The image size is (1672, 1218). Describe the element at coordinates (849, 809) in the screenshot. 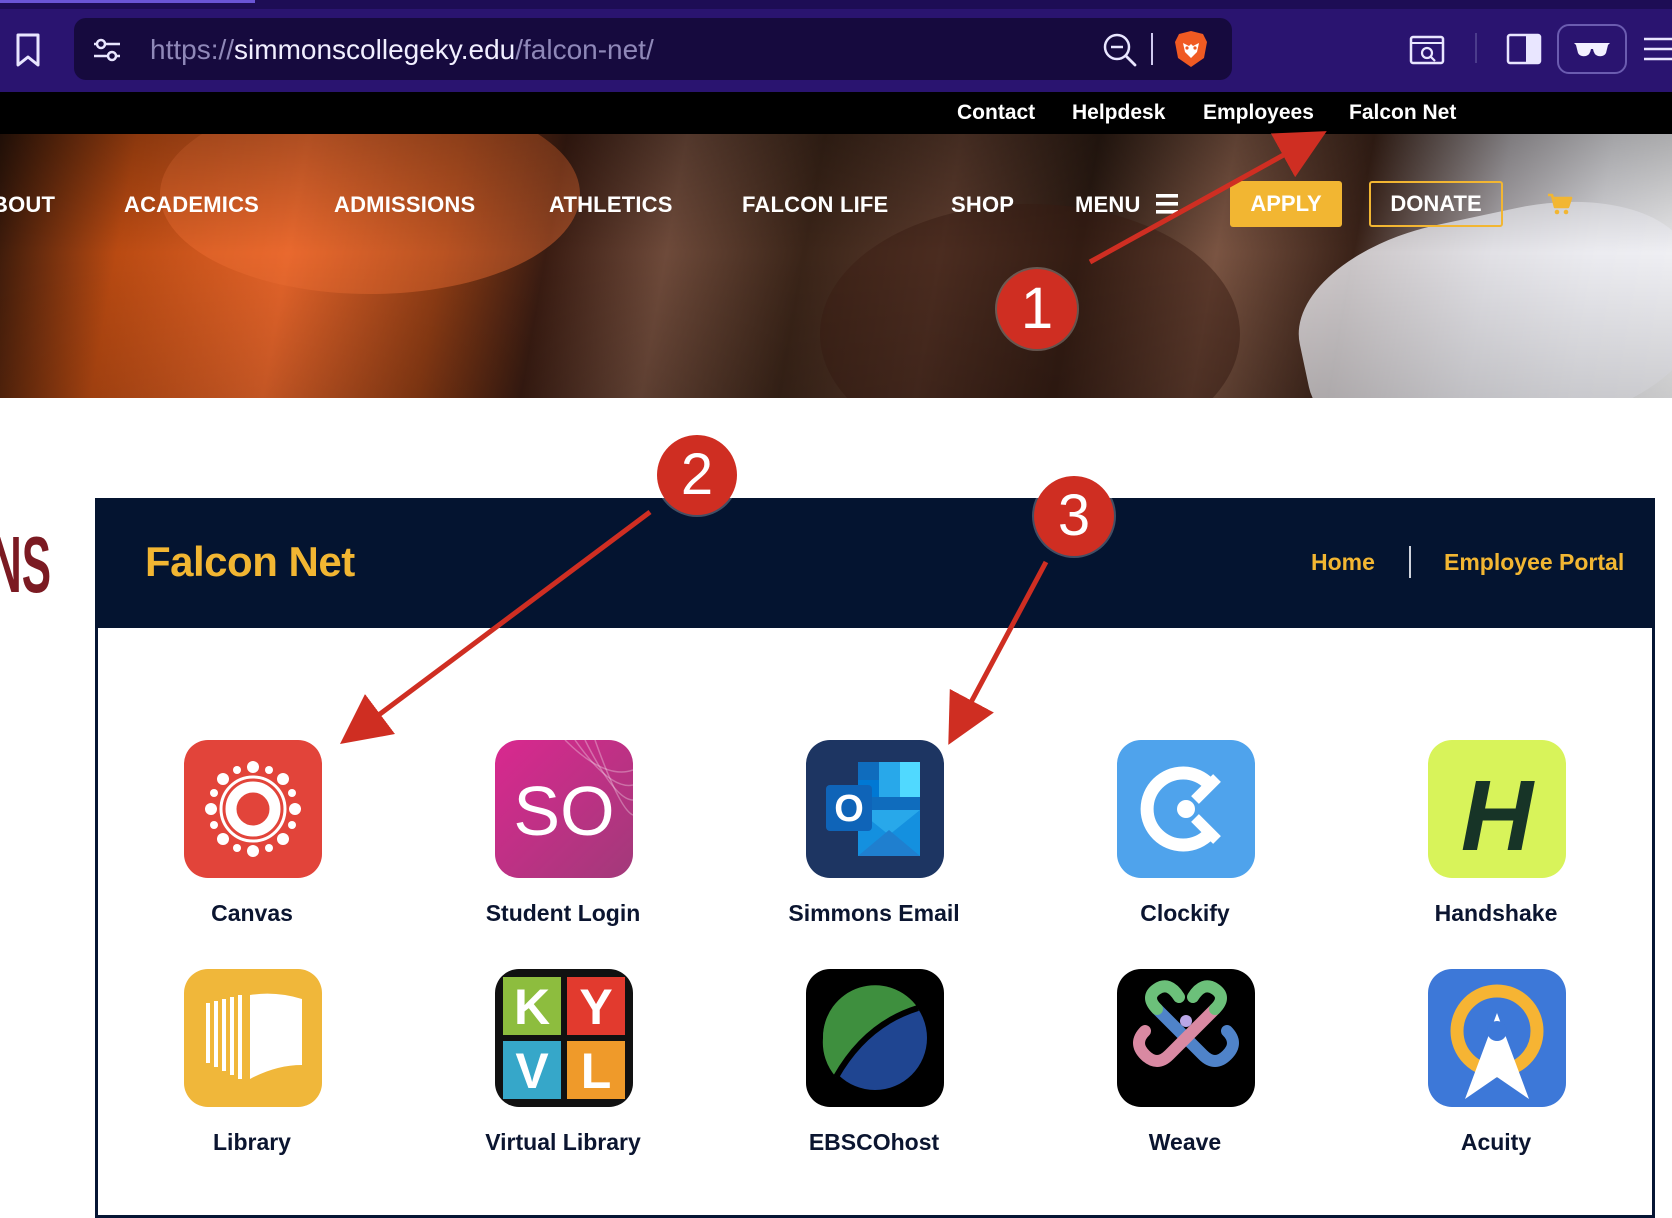

I see `outlook-icon-text: O` at that location.